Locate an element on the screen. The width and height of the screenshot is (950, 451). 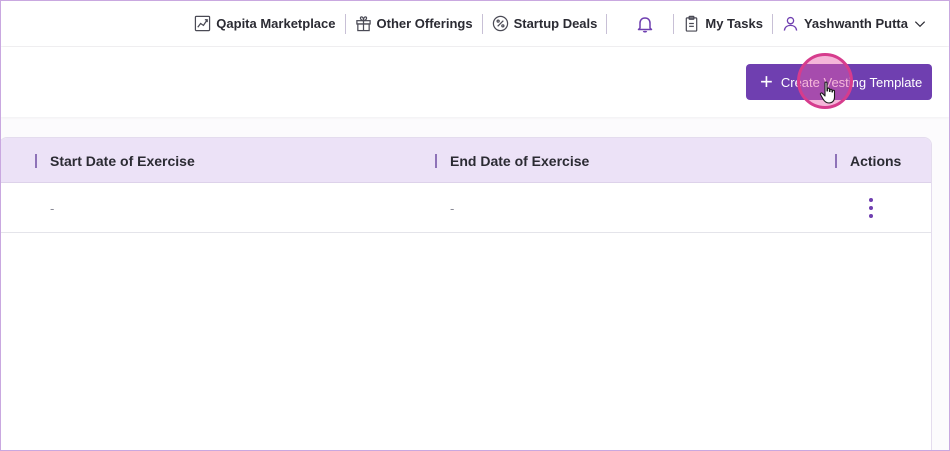
nav-startup-deals-label: Startup Deals is located at coordinates (555, 23).